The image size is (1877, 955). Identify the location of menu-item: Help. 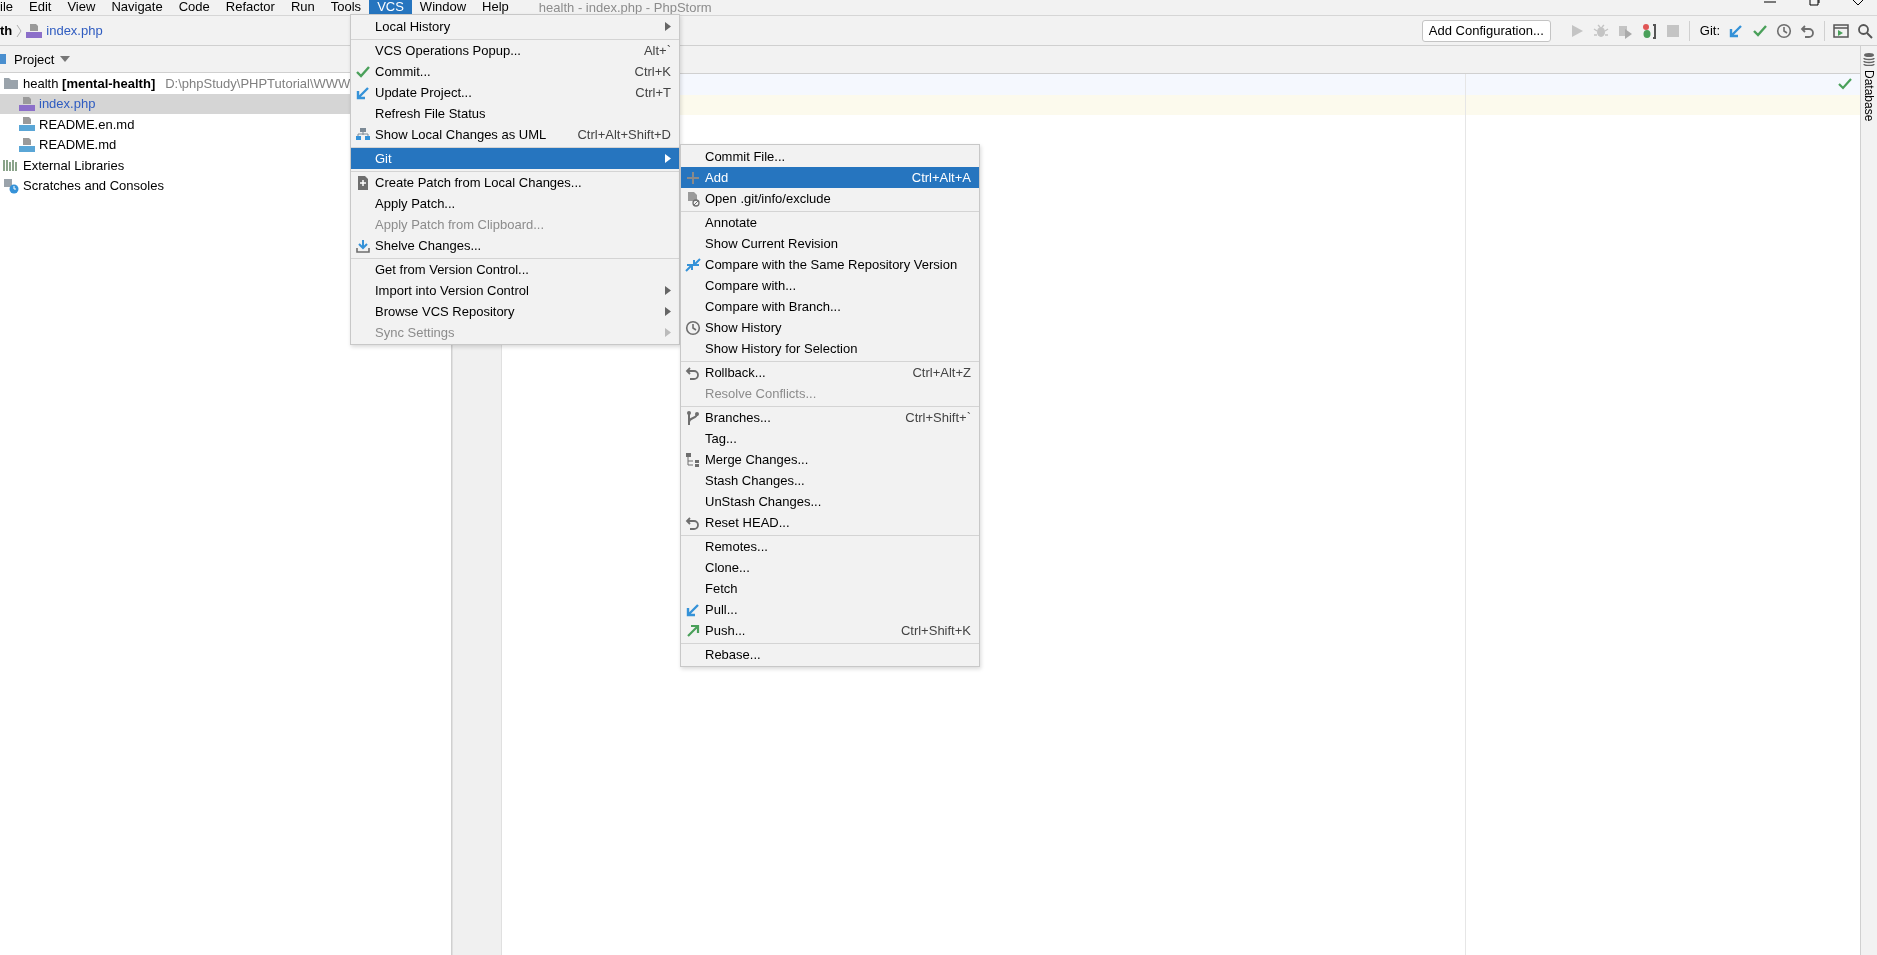
(495, 7).